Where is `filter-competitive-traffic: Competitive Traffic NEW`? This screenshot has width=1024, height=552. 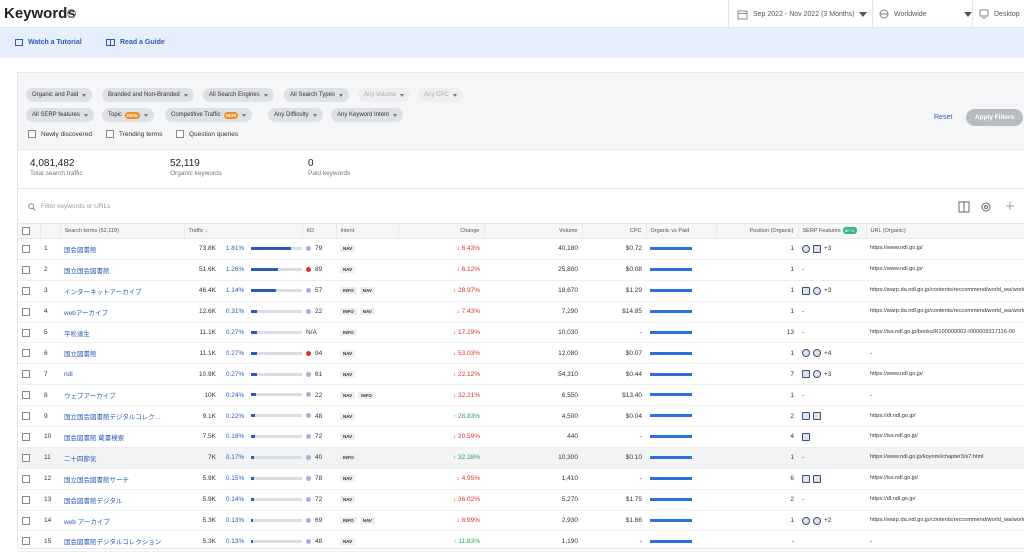
filter-competitive-traffic: Competitive Traffic NEW is located at coordinates (209, 115).